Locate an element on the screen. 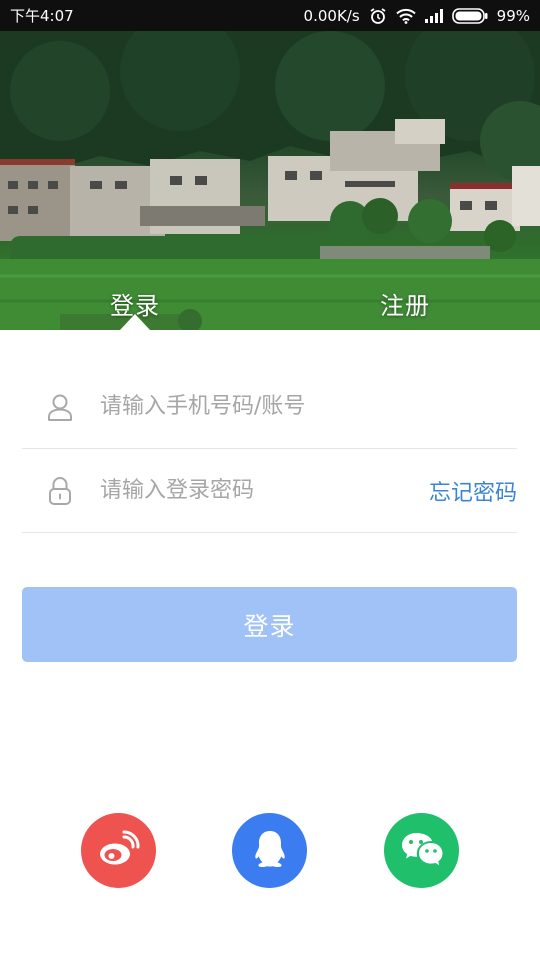 The image size is (540, 960). qq-login-button is located at coordinates (269, 850).